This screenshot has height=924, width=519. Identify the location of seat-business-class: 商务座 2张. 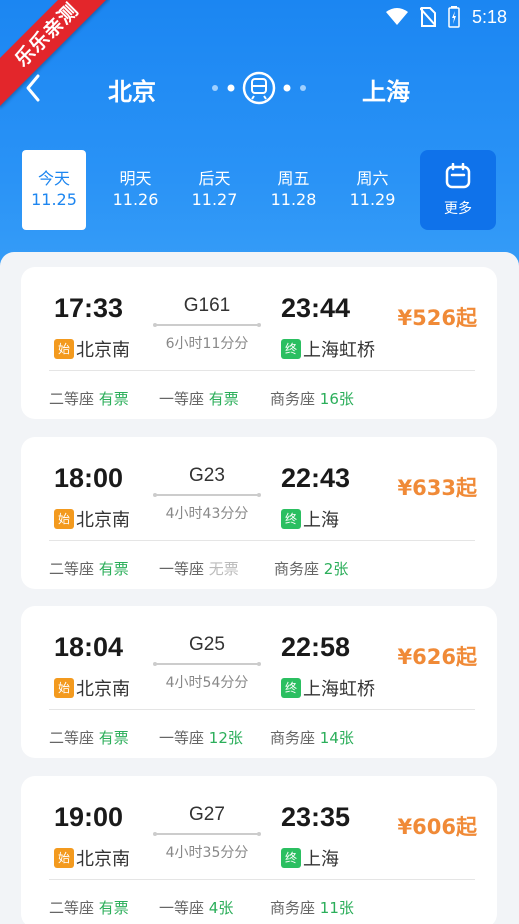
(311, 568).